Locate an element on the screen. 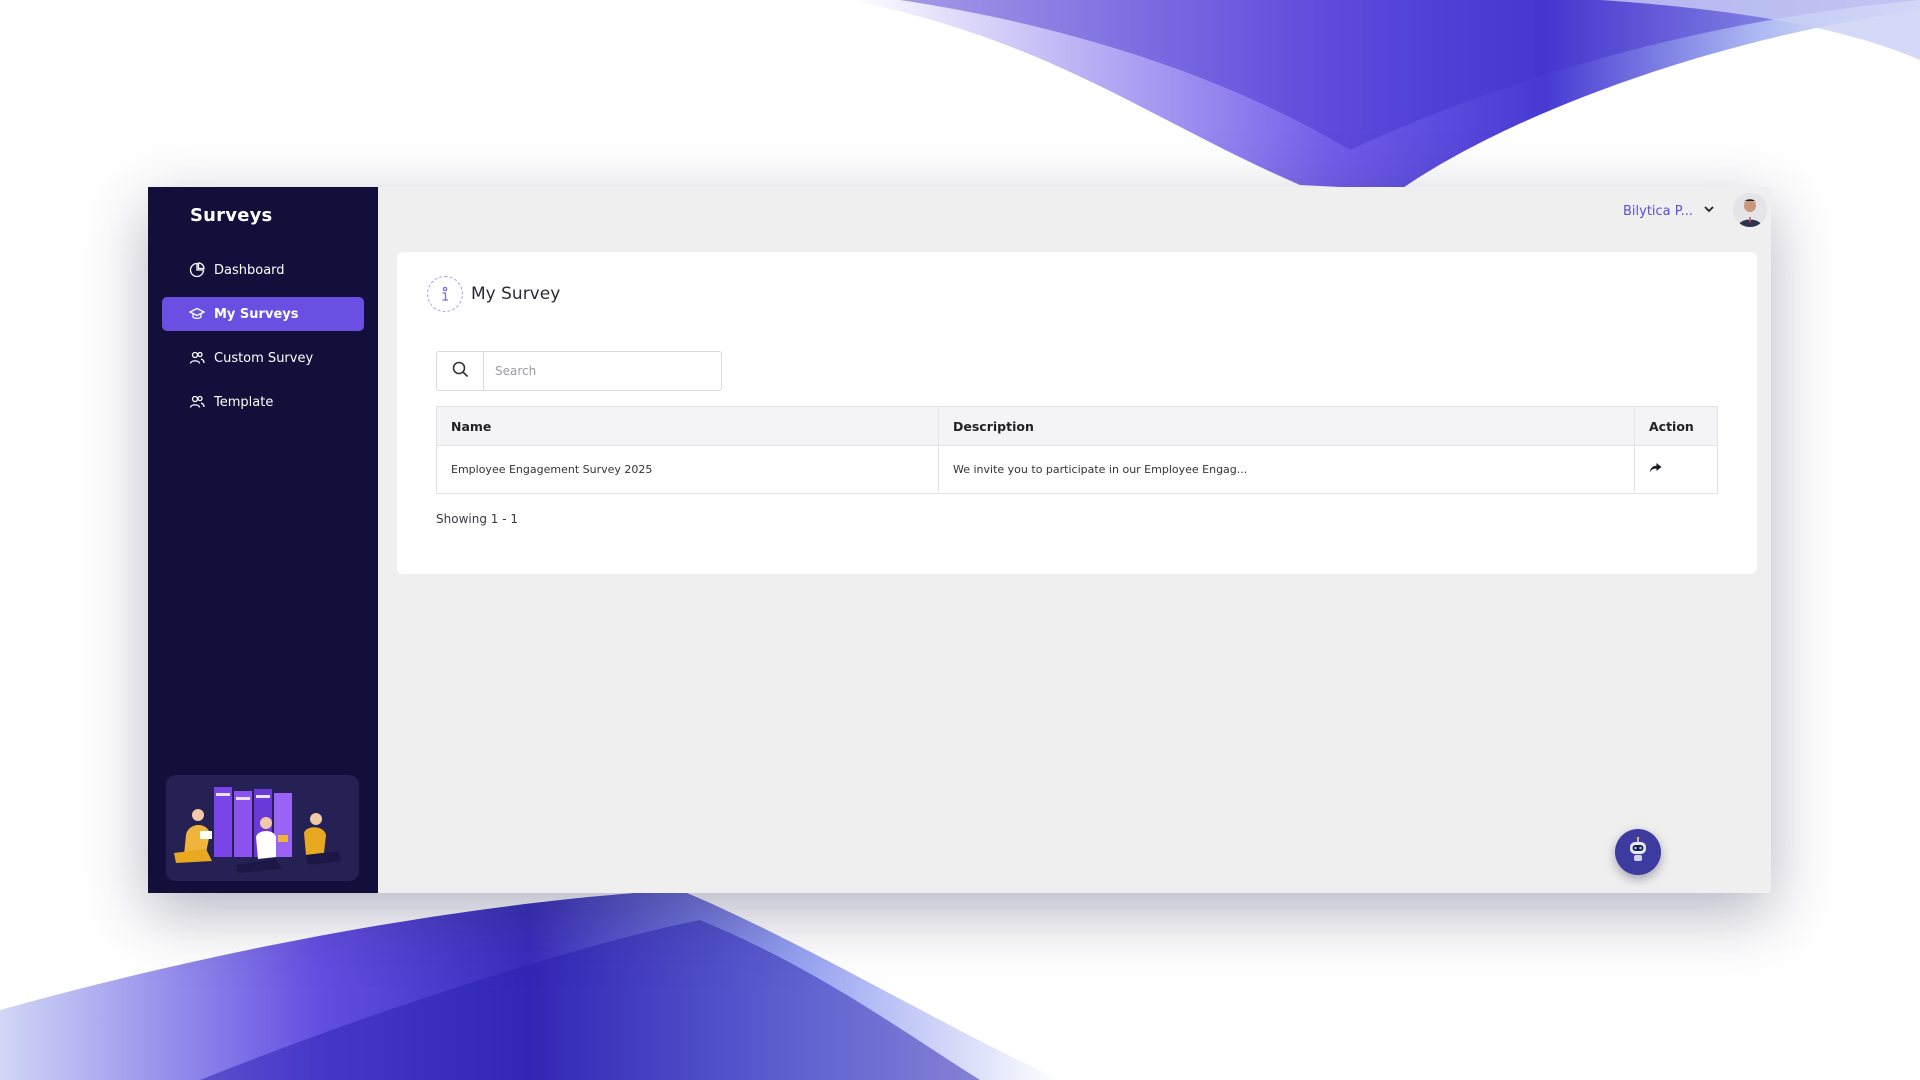 Image resolution: width=1920 pixels, height=1080 pixels. table-header-row: Name Description Action is located at coordinates (1077, 426).